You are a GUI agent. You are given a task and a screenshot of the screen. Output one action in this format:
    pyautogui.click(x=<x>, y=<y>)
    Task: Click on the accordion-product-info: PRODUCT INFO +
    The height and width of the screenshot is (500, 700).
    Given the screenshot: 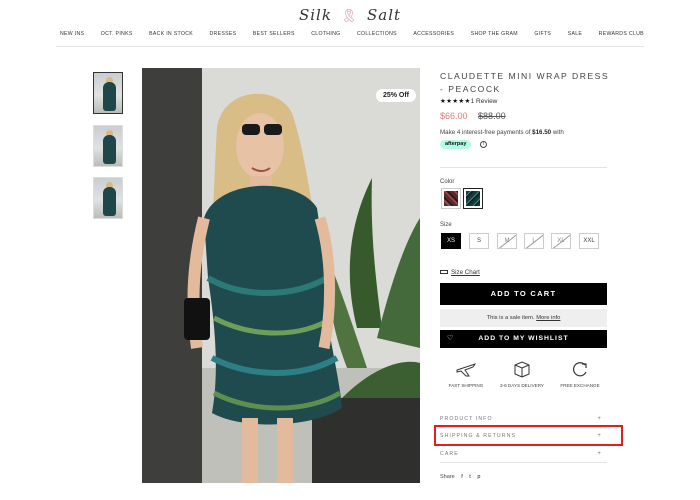 What is the action you would take?
    pyautogui.click(x=523, y=419)
    